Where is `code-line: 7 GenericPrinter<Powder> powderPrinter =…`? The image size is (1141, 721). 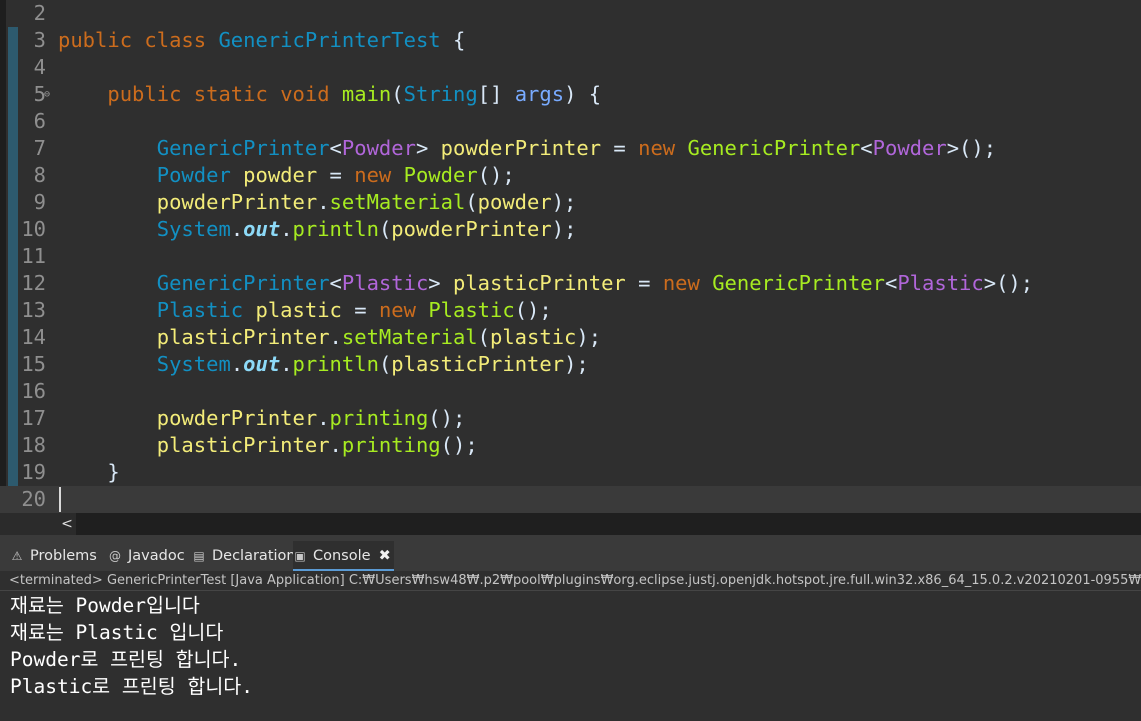 code-line: 7 GenericPrinter<Powder> powderPrinter =… is located at coordinates (570, 148).